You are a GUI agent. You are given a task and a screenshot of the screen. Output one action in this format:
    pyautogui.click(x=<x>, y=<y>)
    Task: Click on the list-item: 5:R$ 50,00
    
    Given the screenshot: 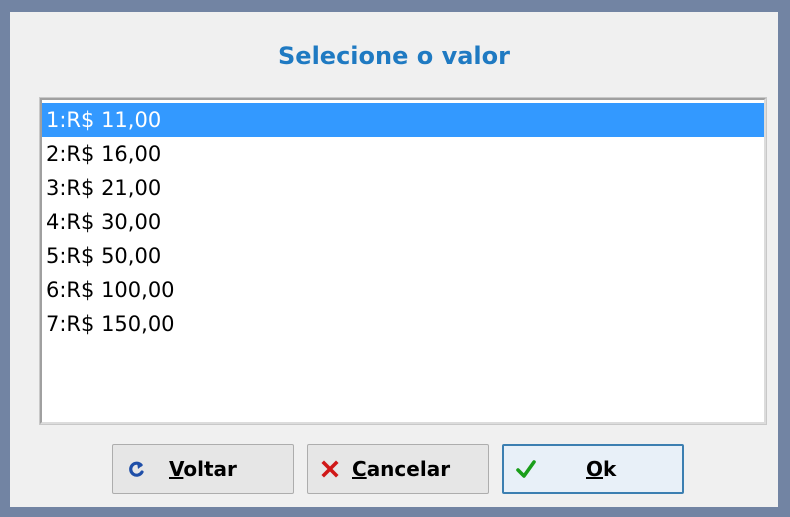 What is the action you would take?
    pyautogui.click(x=403, y=256)
    